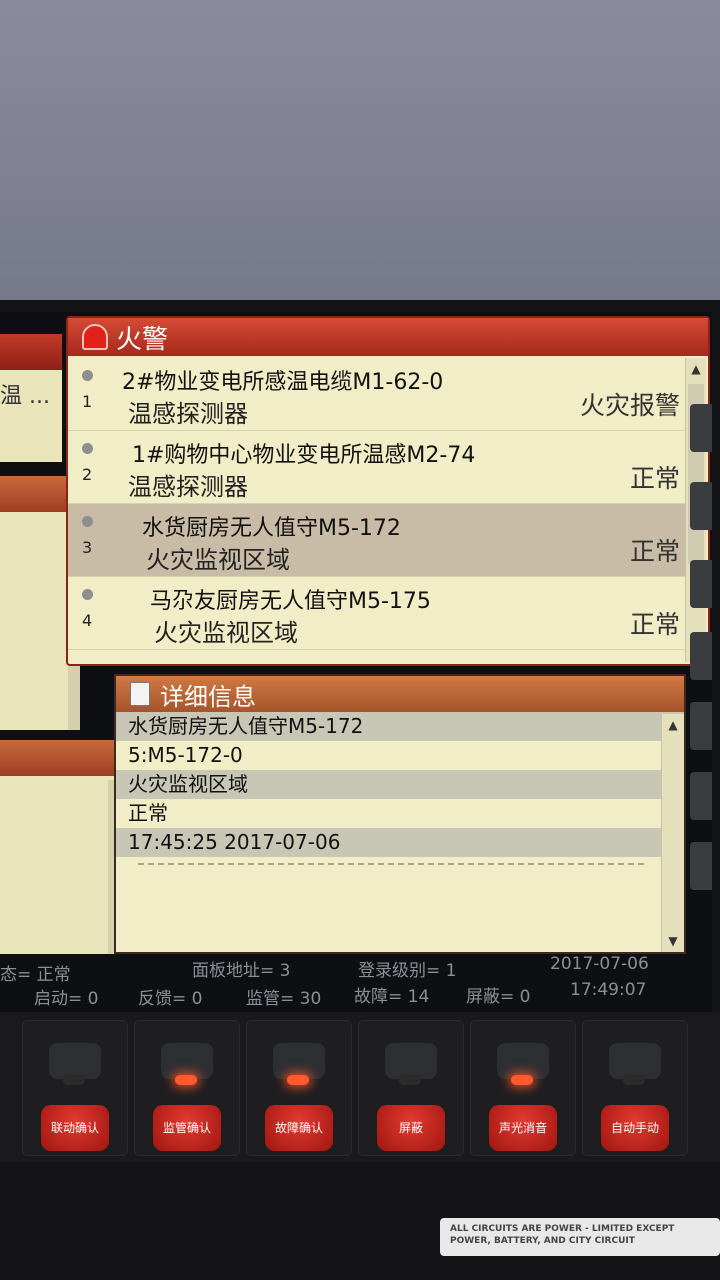 Image resolution: width=720 pixels, height=1280 pixels. What do you see at coordinates (635, 1088) in the screenshot?
I see `key-slot-auto-manual: 自动手动` at bounding box center [635, 1088].